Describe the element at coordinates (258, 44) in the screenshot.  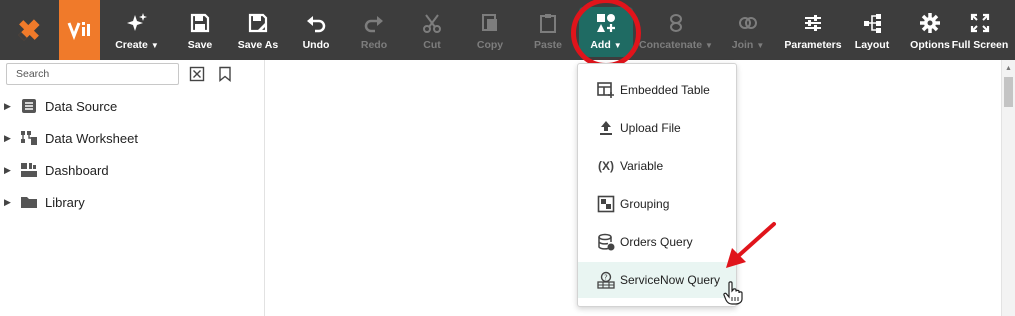
I see `save-as-label: Save As` at that location.